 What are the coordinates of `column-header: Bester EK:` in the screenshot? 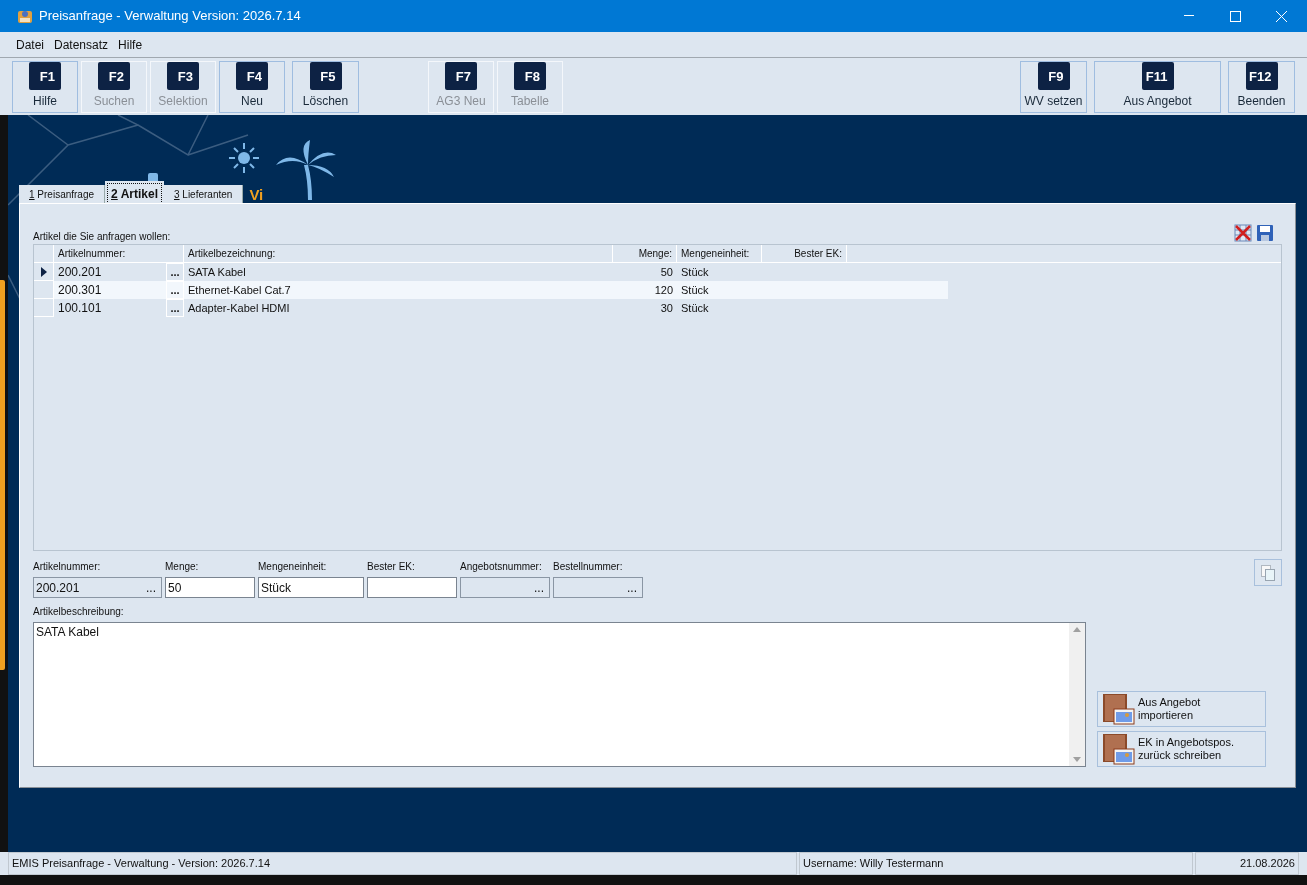 It's located at (804, 253).